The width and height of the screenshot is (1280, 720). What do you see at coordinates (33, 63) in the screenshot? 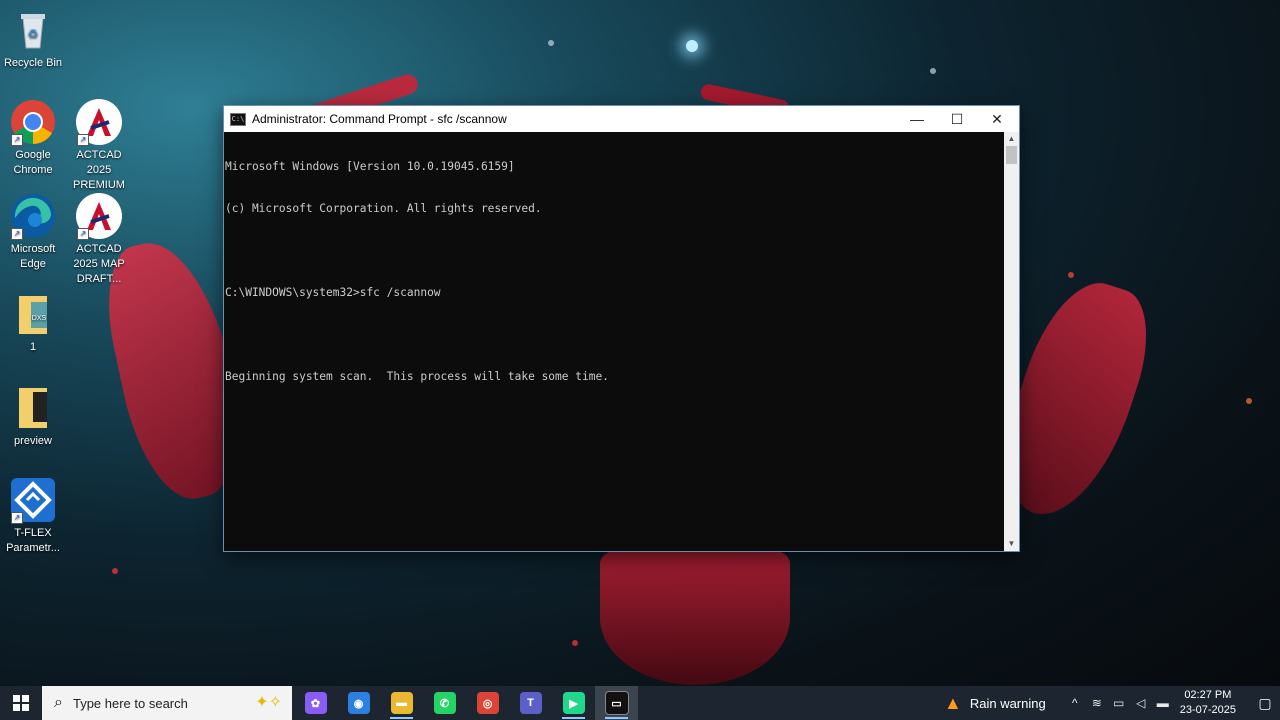
I see `desktop-icon-label: Recycle Bin` at bounding box center [33, 63].